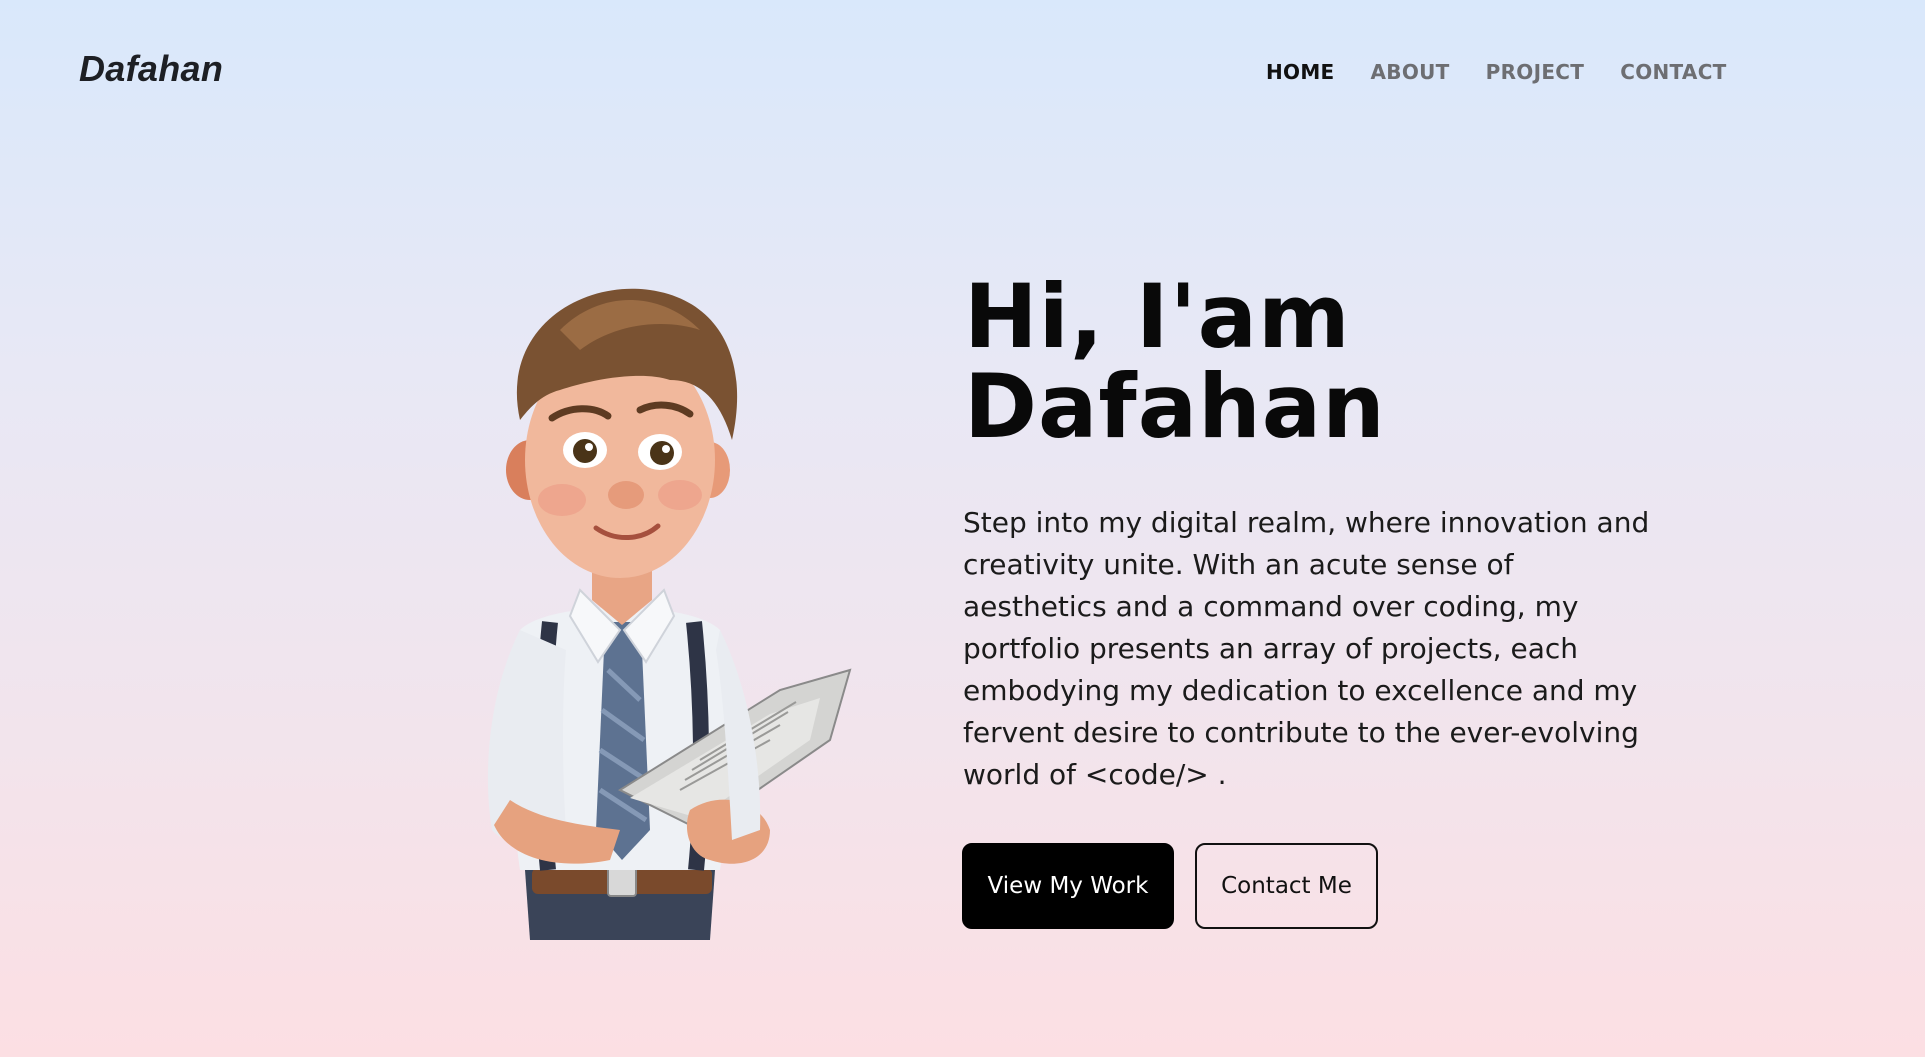  I want to click on view-my-work-button: View My Work, so click(1068, 886).